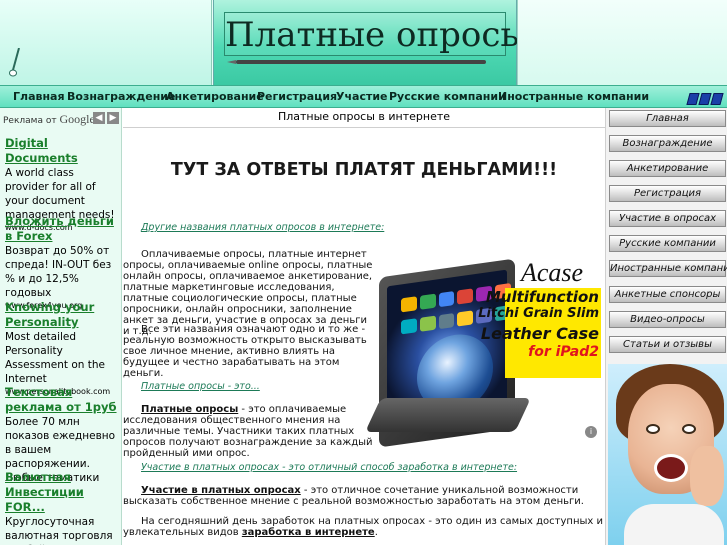 The width and height of the screenshot is (727, 545). Describe the element at coordinates (99, 118) in the screenshot. I see `ad-prev-icon: ◀` at that location.